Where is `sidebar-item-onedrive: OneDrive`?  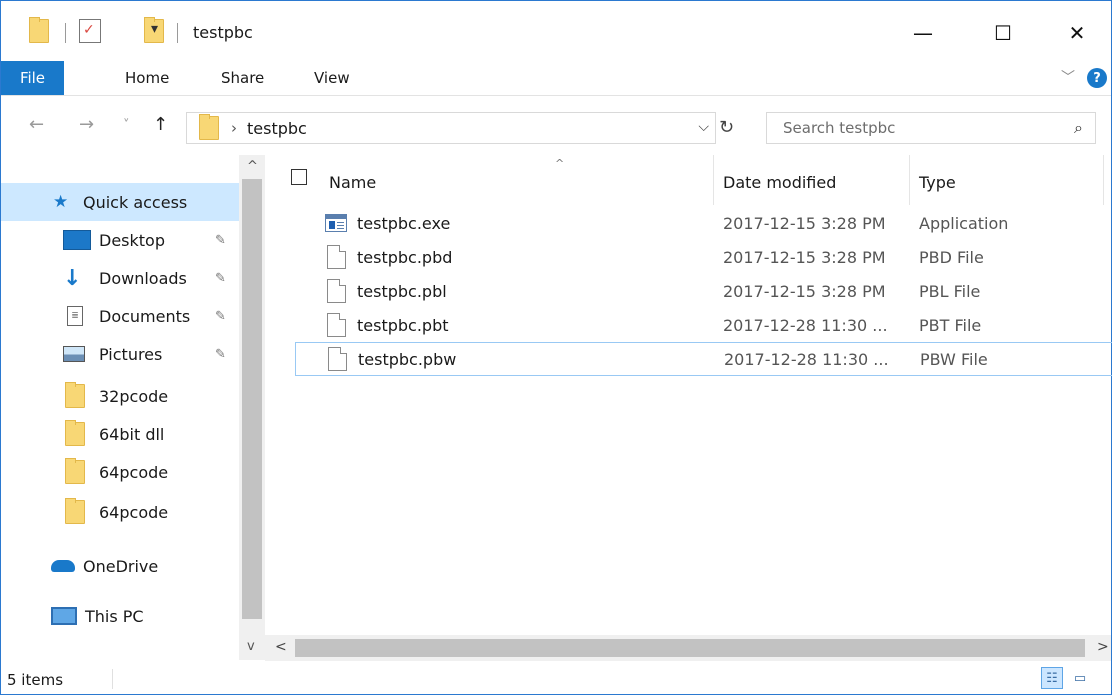
sidebar-item-onedrive: OneDrive is located at coordinates (120, 566).